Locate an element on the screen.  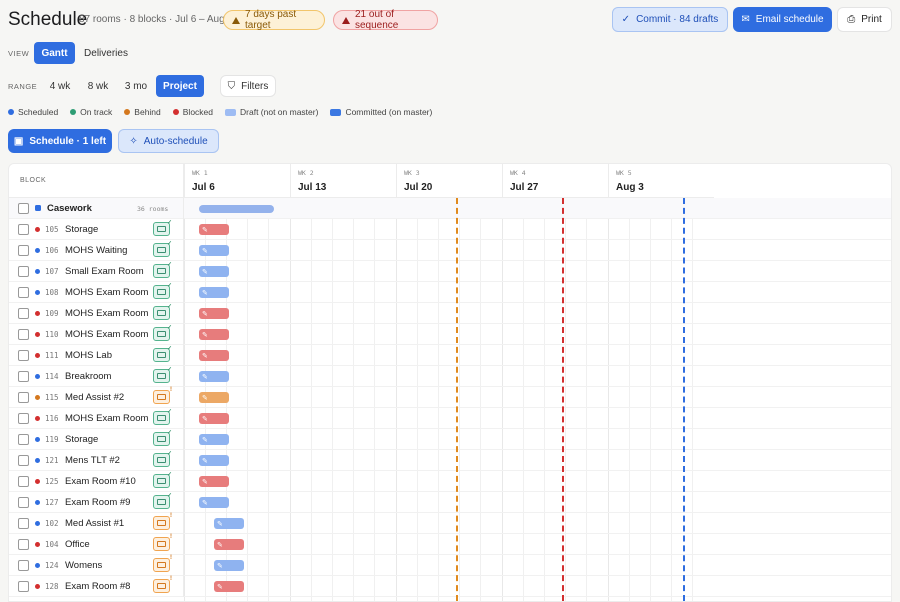
table-row: 119 Storage ✓ ✎ is located at coordinates (450, 439).